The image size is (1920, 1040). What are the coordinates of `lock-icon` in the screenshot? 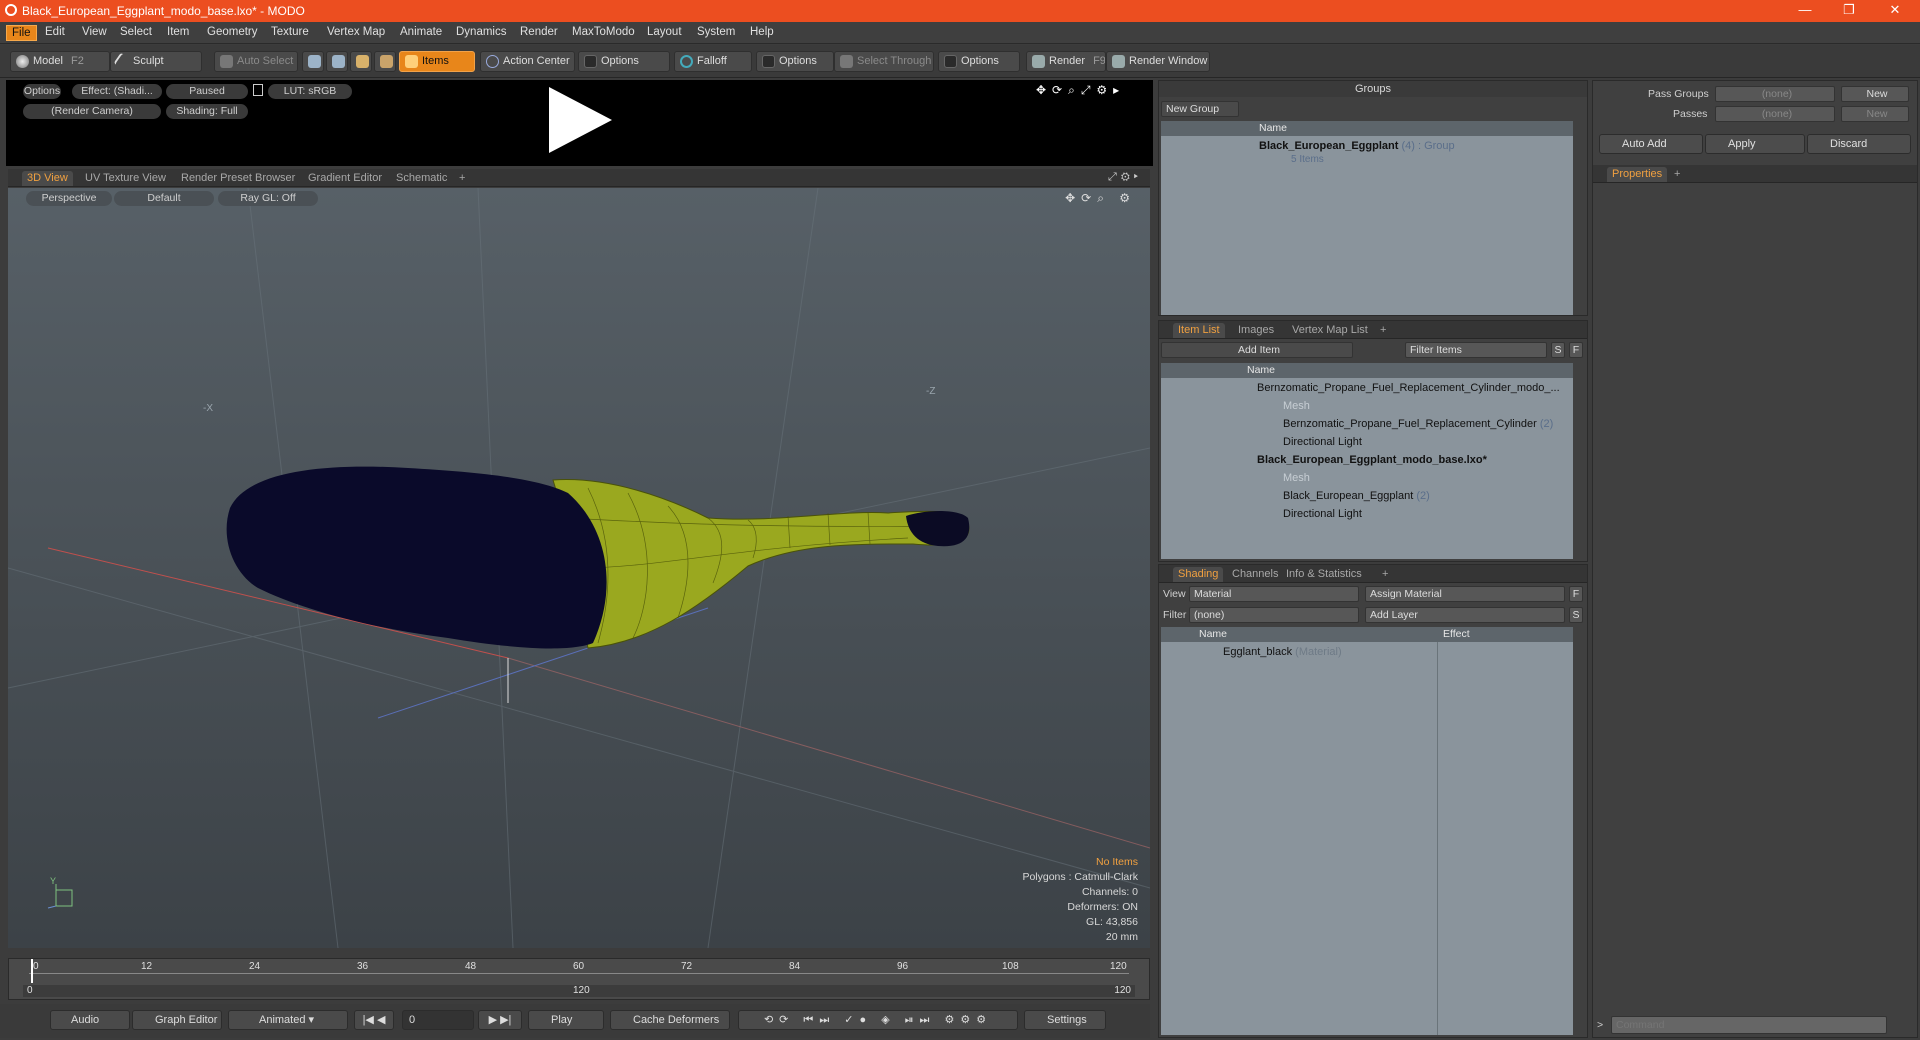 It's located at (258, 90).